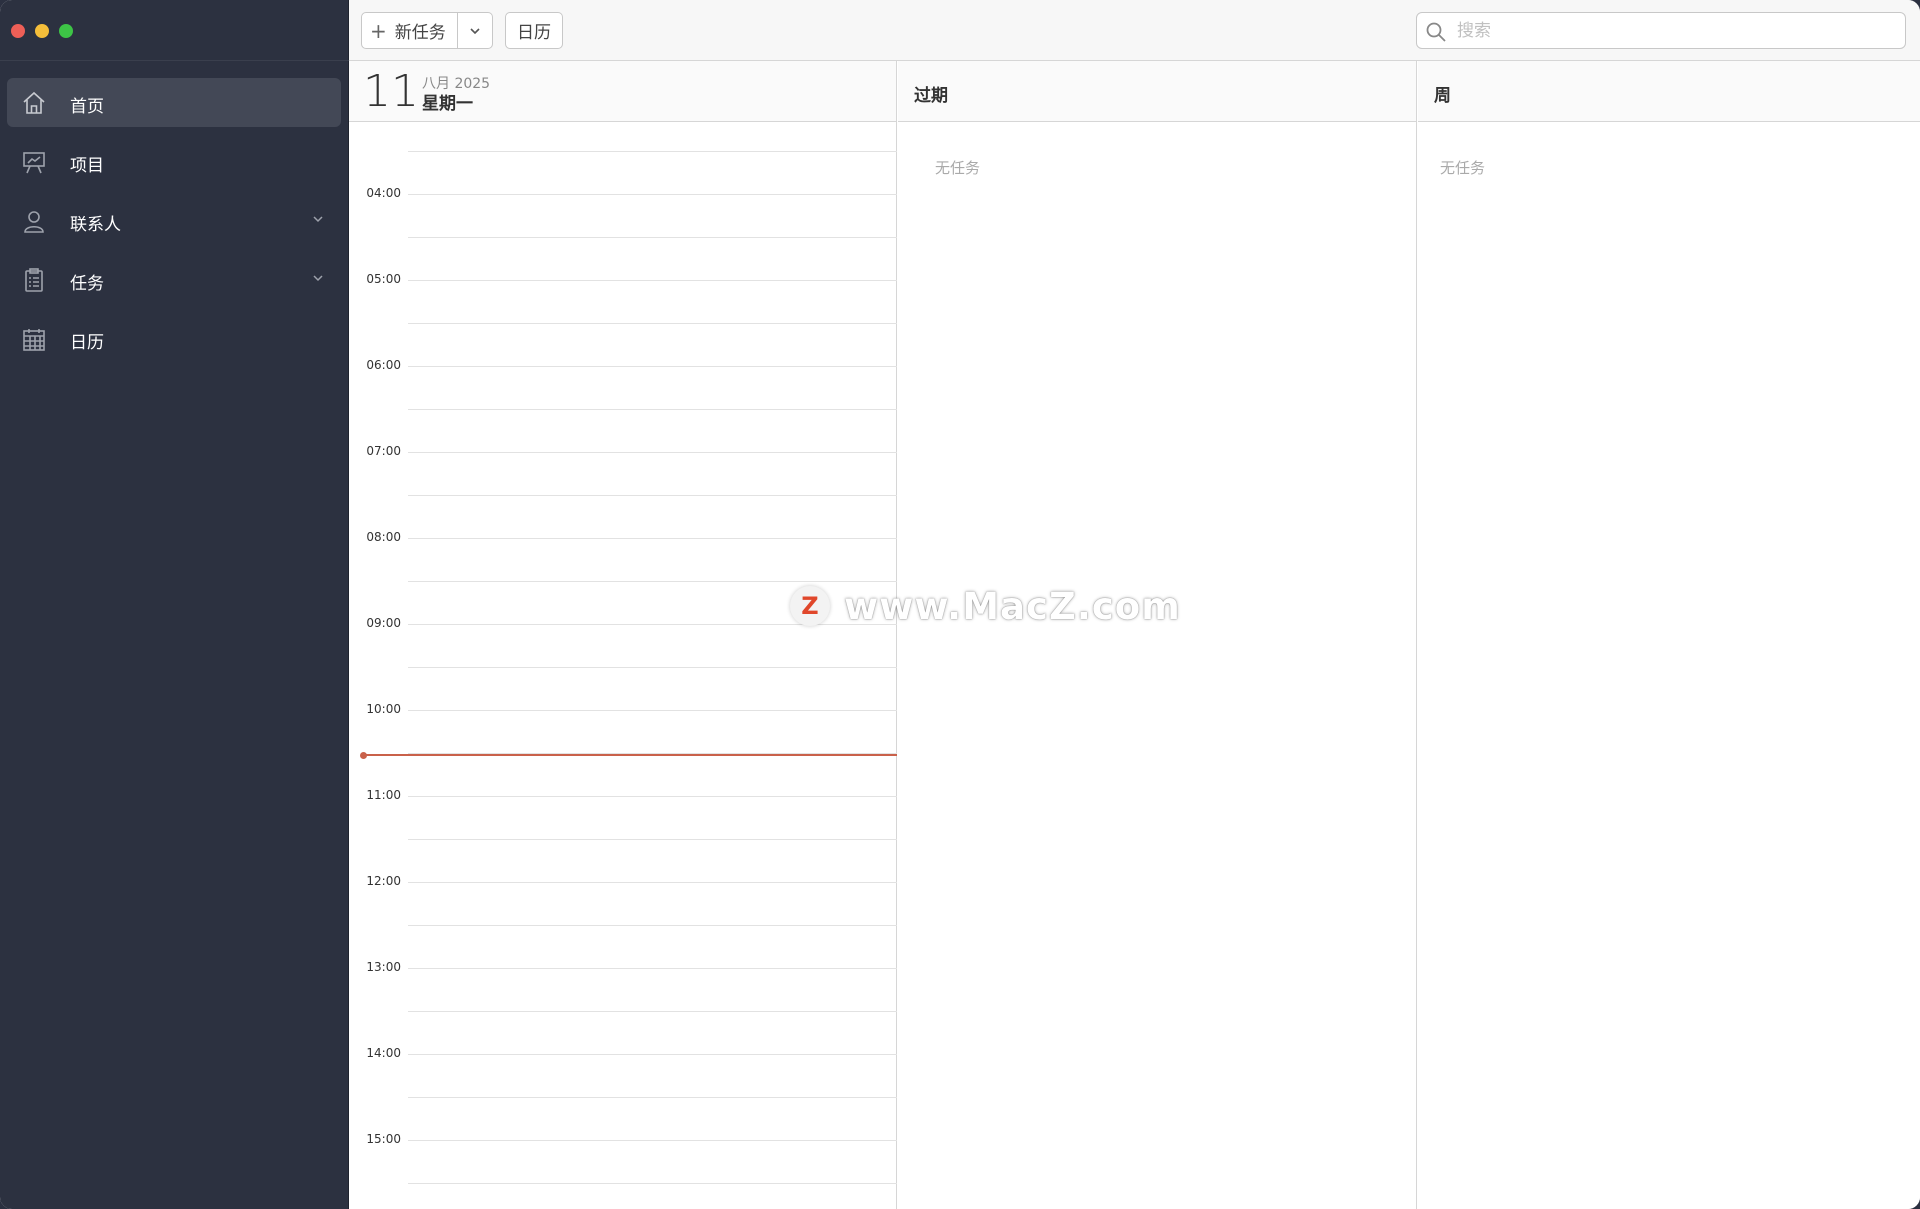 This screenshot has height=1209, width=1920. What do you see at coordinates (1463, 168) in the screenshot?
I see `week-empty-text: 无任务` at bounding box center [1463, 168].